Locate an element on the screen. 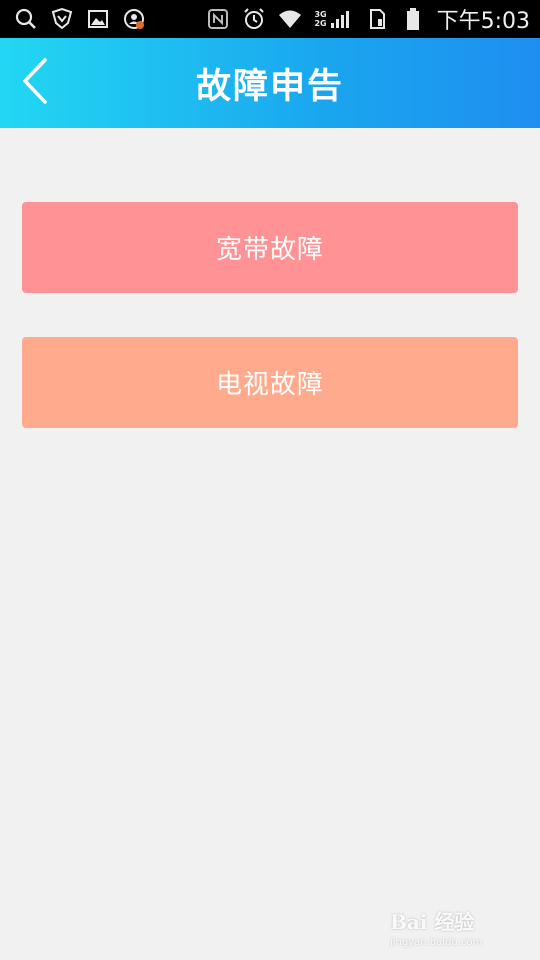 The height and width of the screenshot is (960, 540). search-icon is located at coordinates (26, 19).